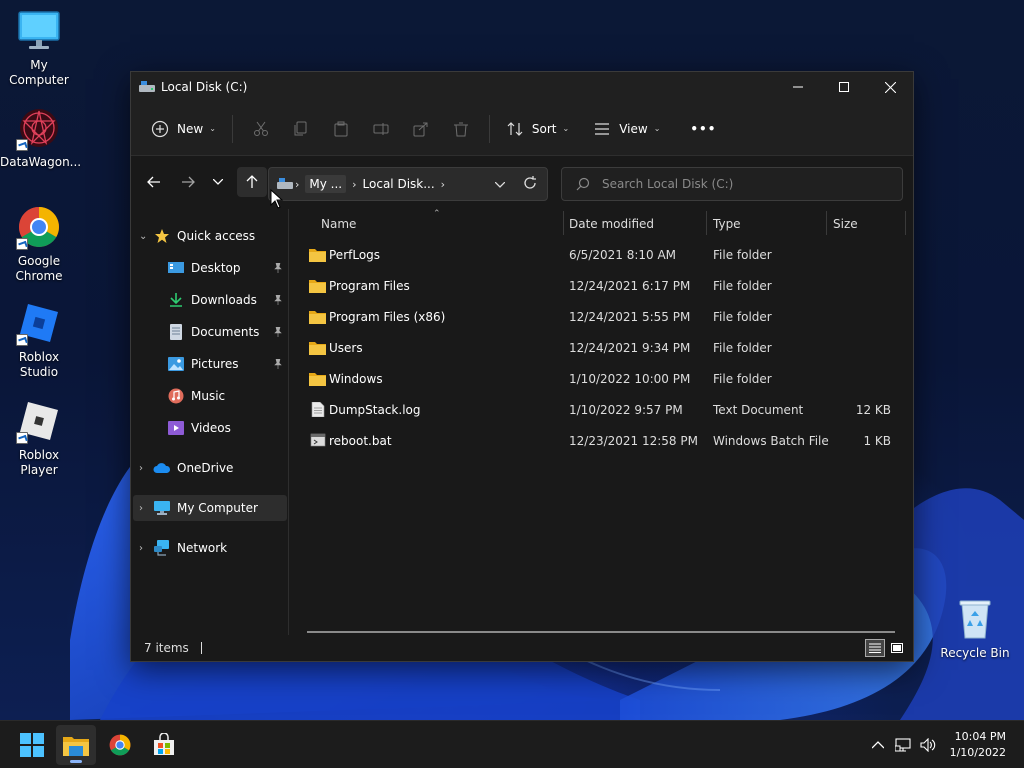 The height and width of the screenshot is (768, 1024). Describe the element at coordinates (975, 628) in the screenshot. I see `desktop-icon-recycle-bin: Recycle Bin` at that location.